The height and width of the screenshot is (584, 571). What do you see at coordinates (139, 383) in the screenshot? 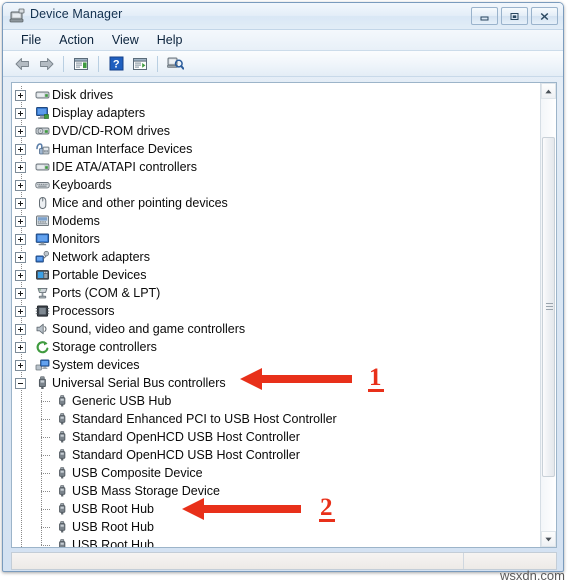
I see `tree-item-label: Universal Serial Bus controllers` at bounding box center [139, 383].